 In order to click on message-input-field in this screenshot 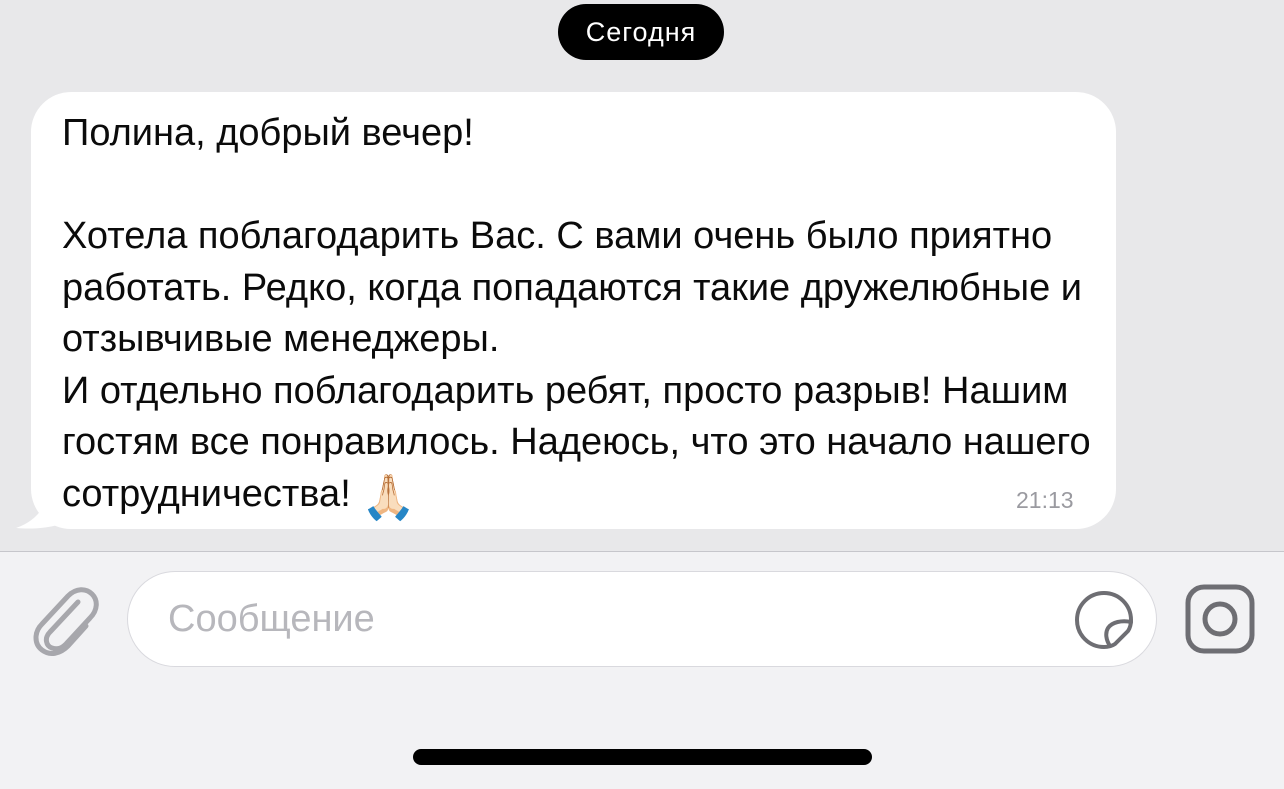, I will do `click(642, 619)`.